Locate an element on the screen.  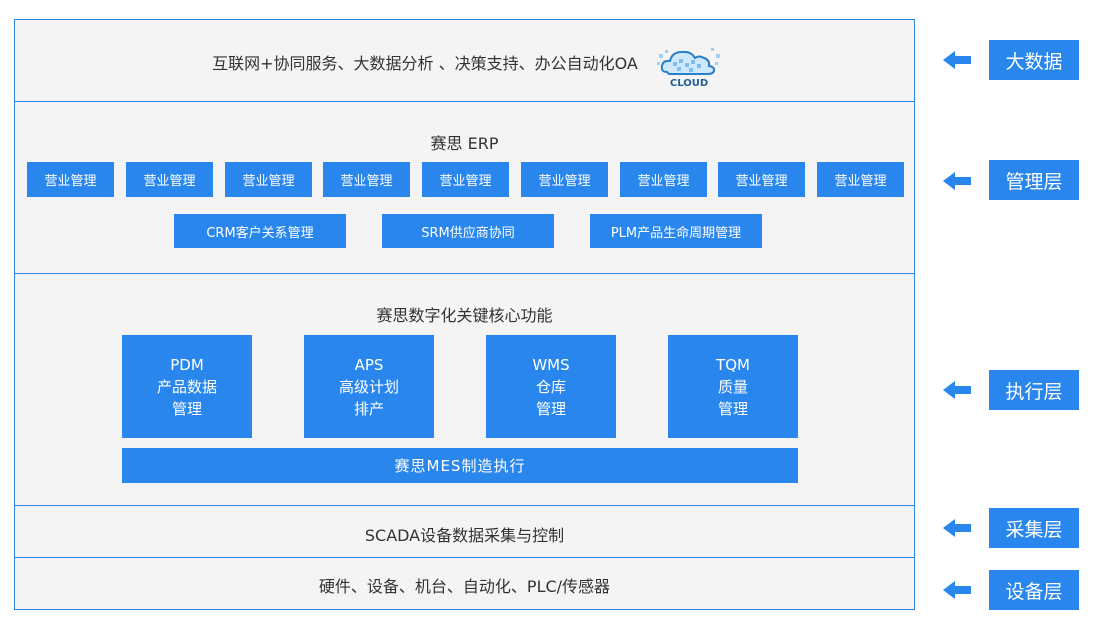
erp-module-6: 营业管理 is located at coordinates (564, 179).